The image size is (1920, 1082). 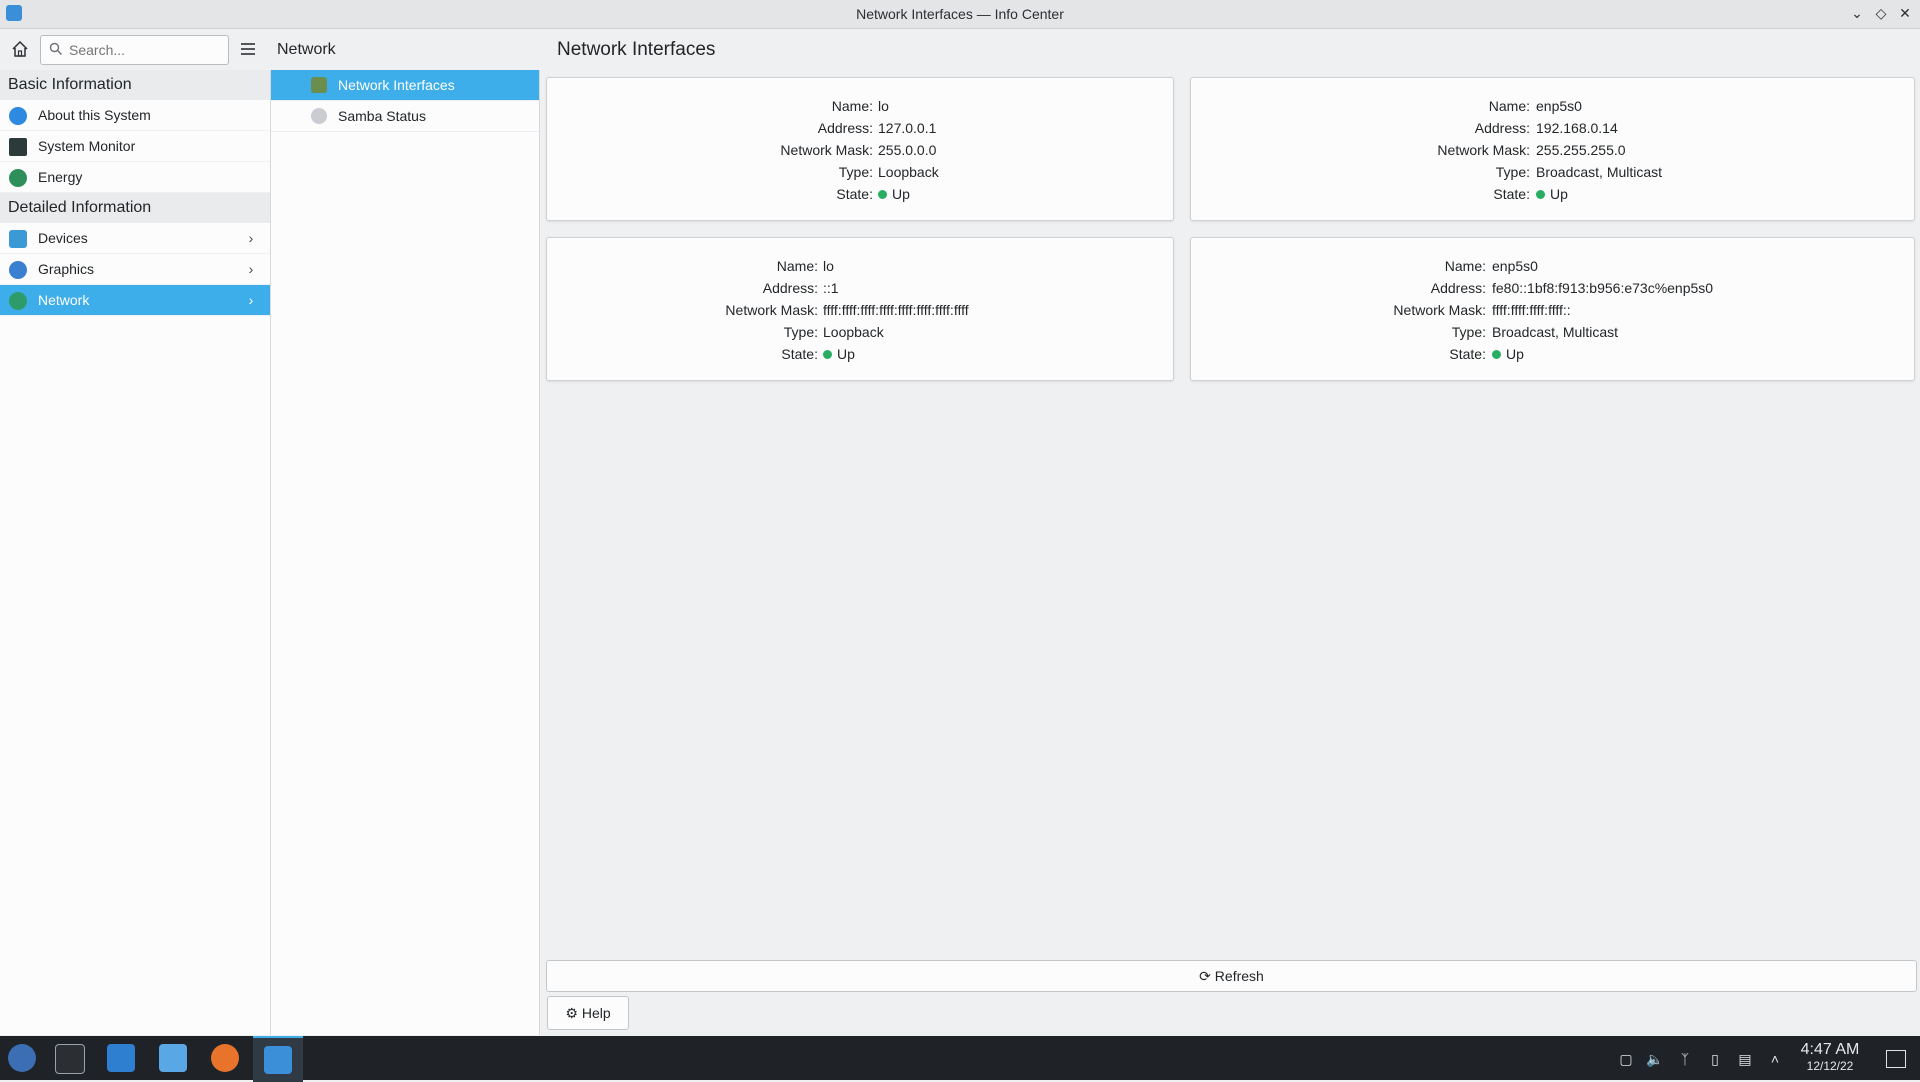 What do you see at coordinates (135, 269) in the screenshot?
I see `sidebar-item-graphics: Graphics ›` at bounding box center [135, 269].